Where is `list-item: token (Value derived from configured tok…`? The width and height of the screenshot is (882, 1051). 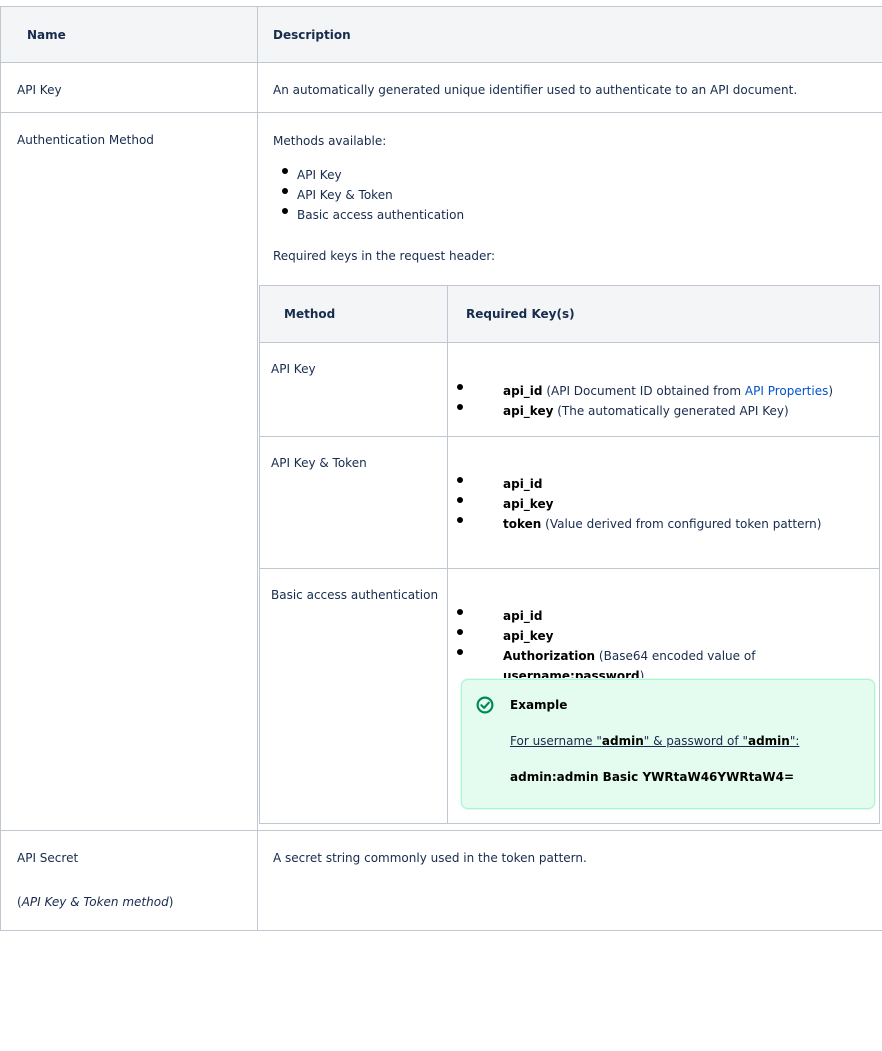
list-item: token (Value derived from configured tok… is located at coordinates (663, 524).